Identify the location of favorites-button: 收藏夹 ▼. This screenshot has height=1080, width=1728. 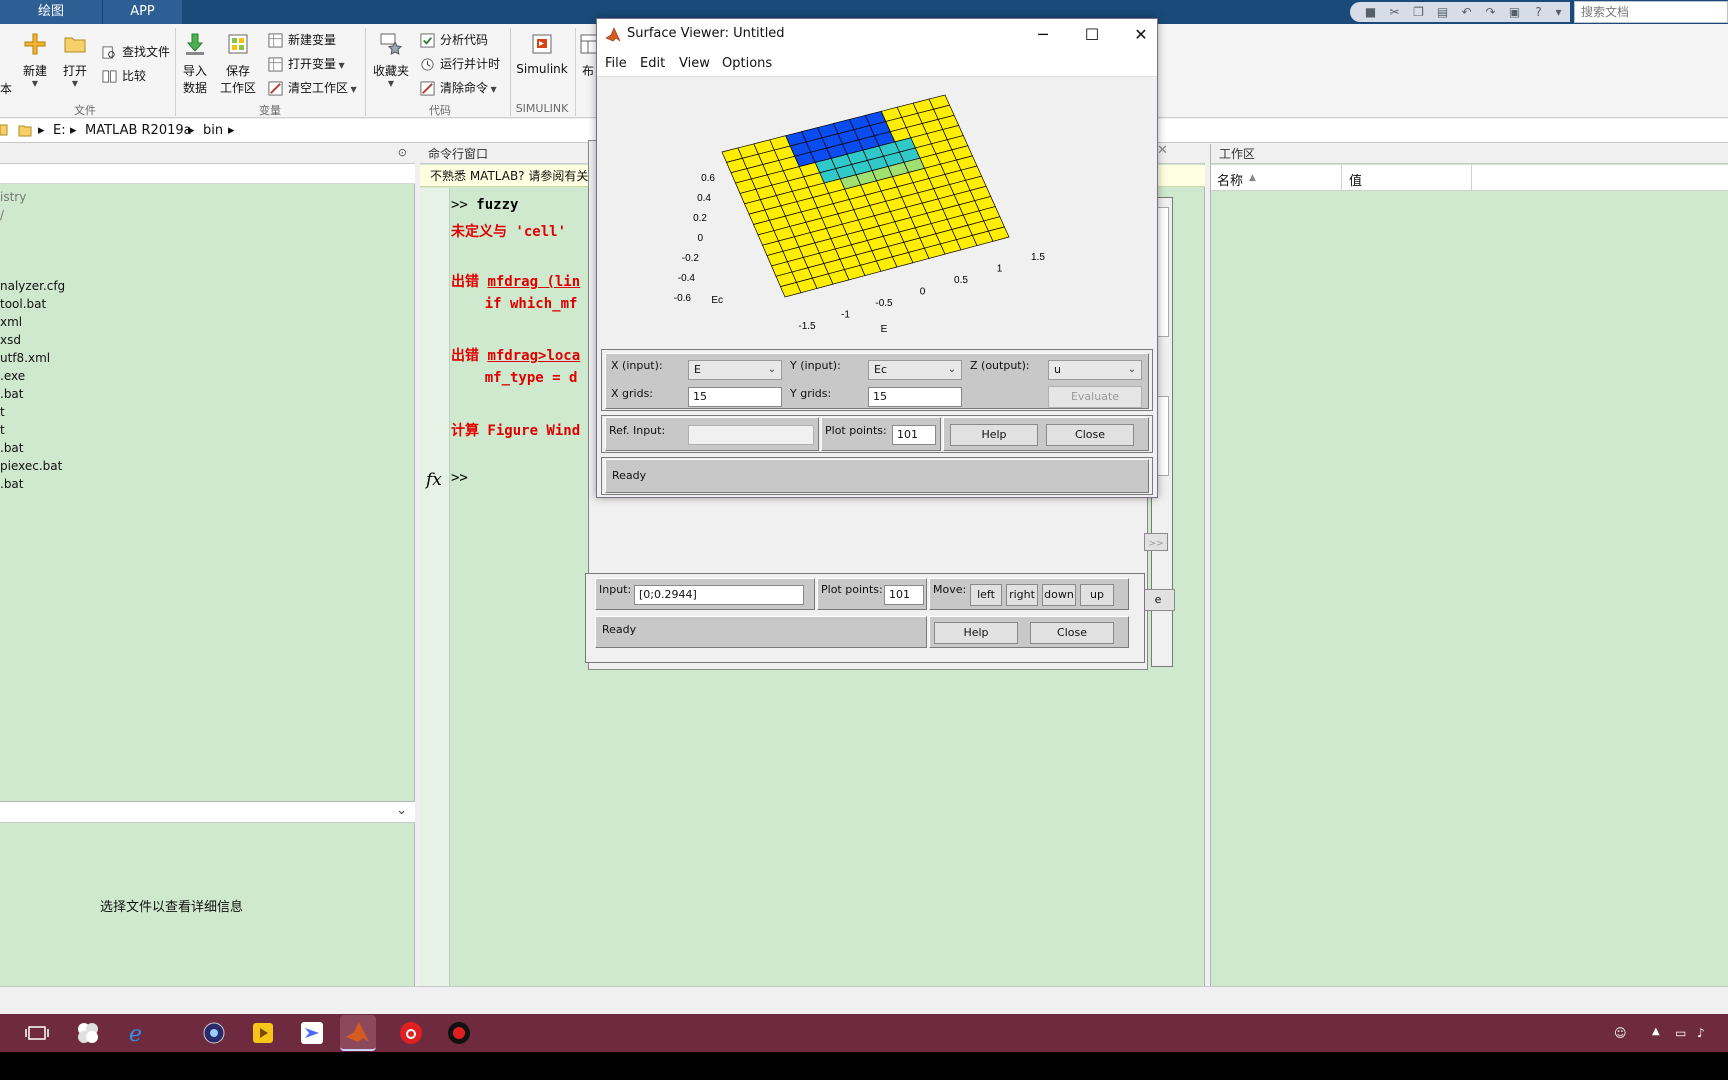
(391, 60).